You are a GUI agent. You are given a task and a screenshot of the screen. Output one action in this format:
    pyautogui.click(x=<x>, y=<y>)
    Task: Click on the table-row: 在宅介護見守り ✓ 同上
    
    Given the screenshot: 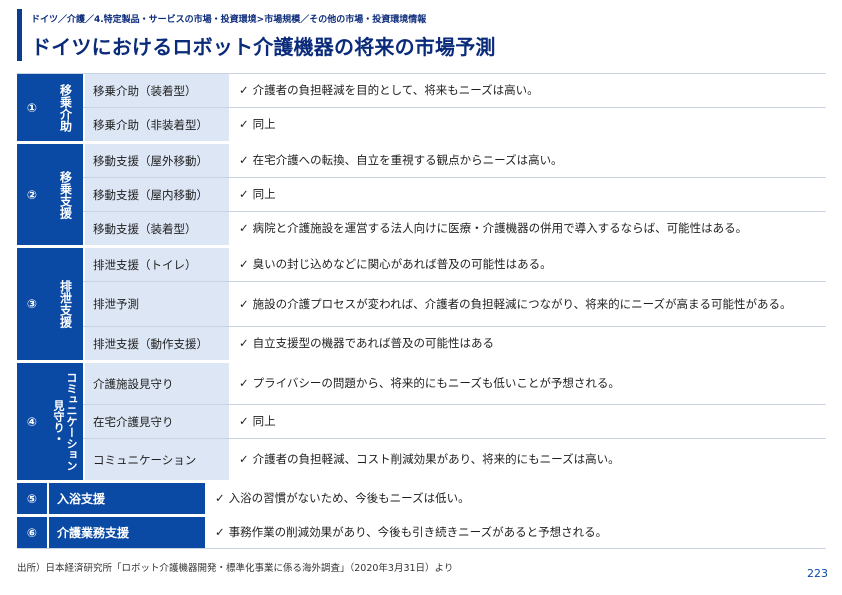 What is the action you would take?
    pyautogui.click(x=454, y=421)
    